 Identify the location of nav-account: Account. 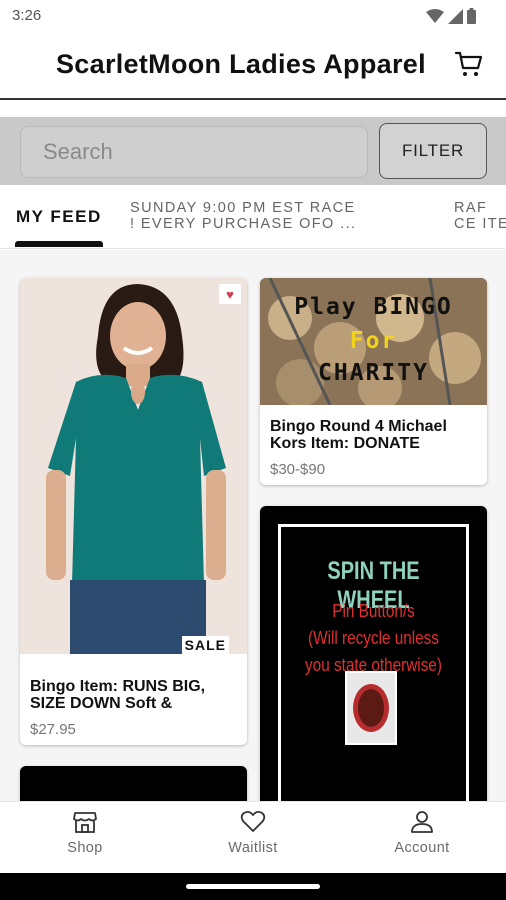
(422, 833).